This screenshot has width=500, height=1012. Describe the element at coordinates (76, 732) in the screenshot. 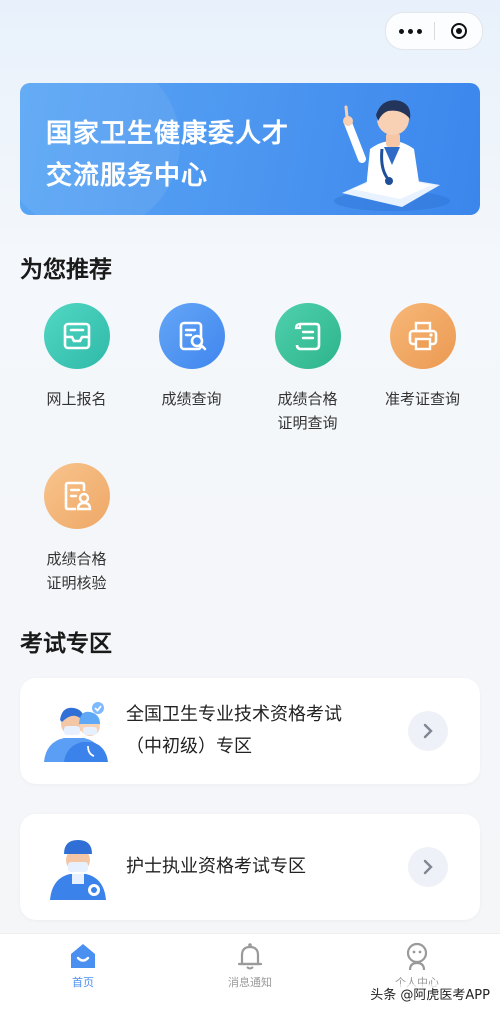

I see `doctors-icon` at that location.